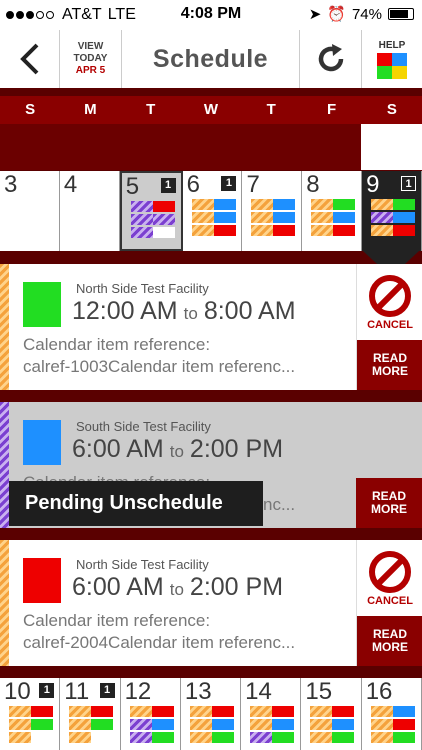 Image resolution: width=422 pixels, height=750 pixels. What do you see at coordinates (331, 59) in the screenshot?
I see `refresh-button` at bounding box center [331, 59].